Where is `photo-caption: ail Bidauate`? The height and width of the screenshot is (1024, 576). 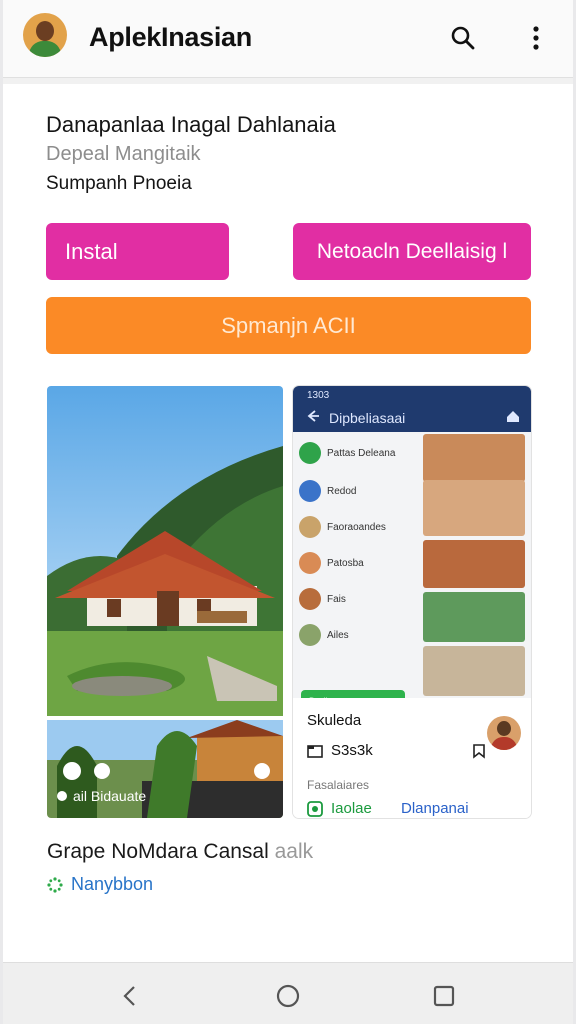 photo-caption: ail Bidauate is located at coordinates (101, 796).